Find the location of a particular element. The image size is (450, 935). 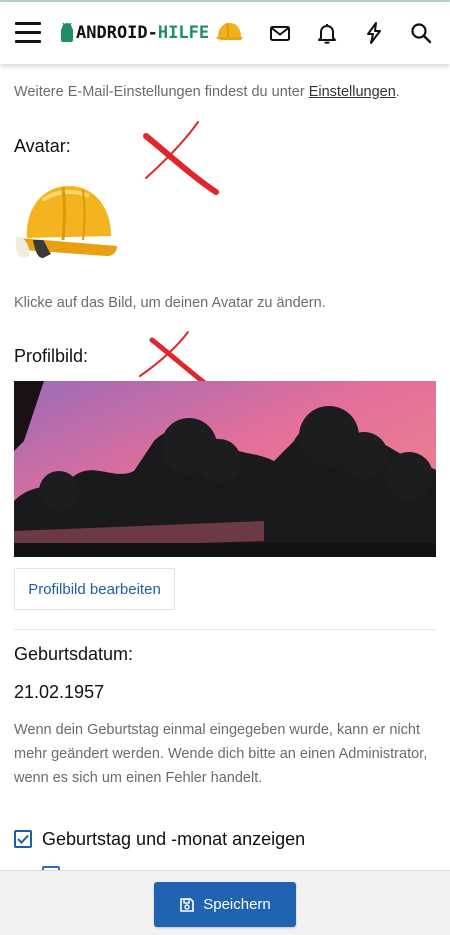

sticky-footer: Speichern is located at coordinates (225, 902).